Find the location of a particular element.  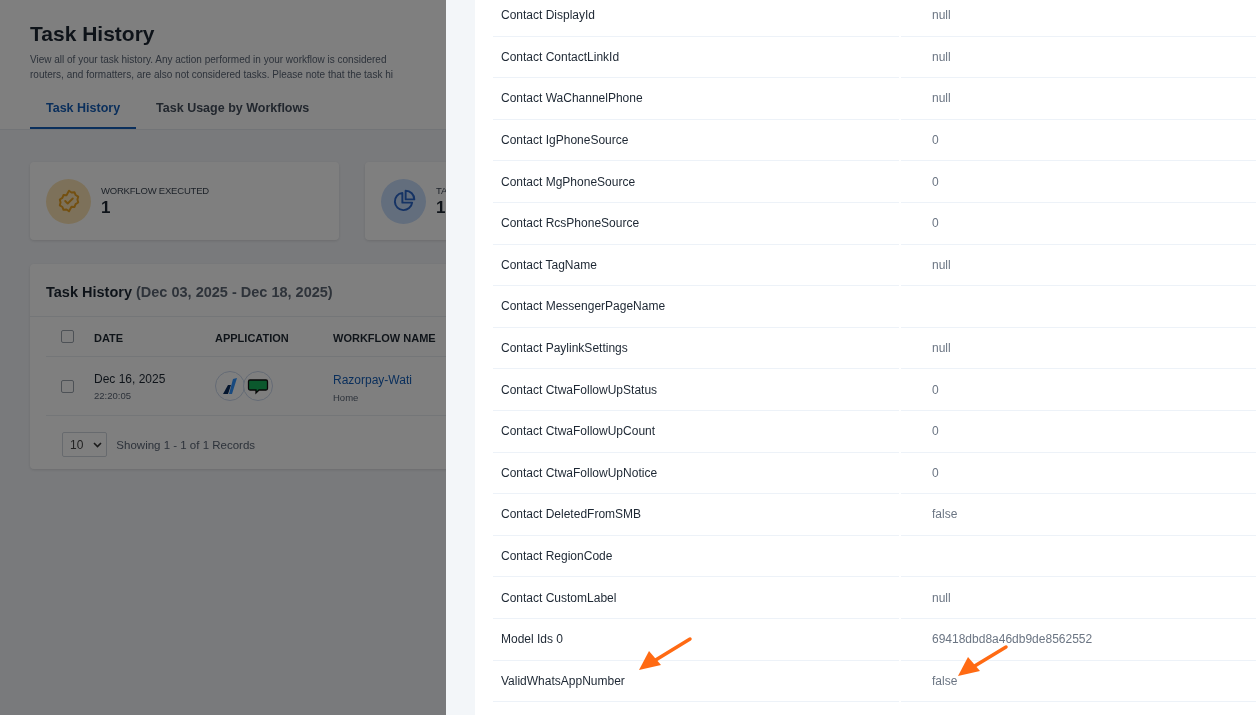

field-value: 69418dbd8a46db9de8562552 is located at coordinates (1012, 639).